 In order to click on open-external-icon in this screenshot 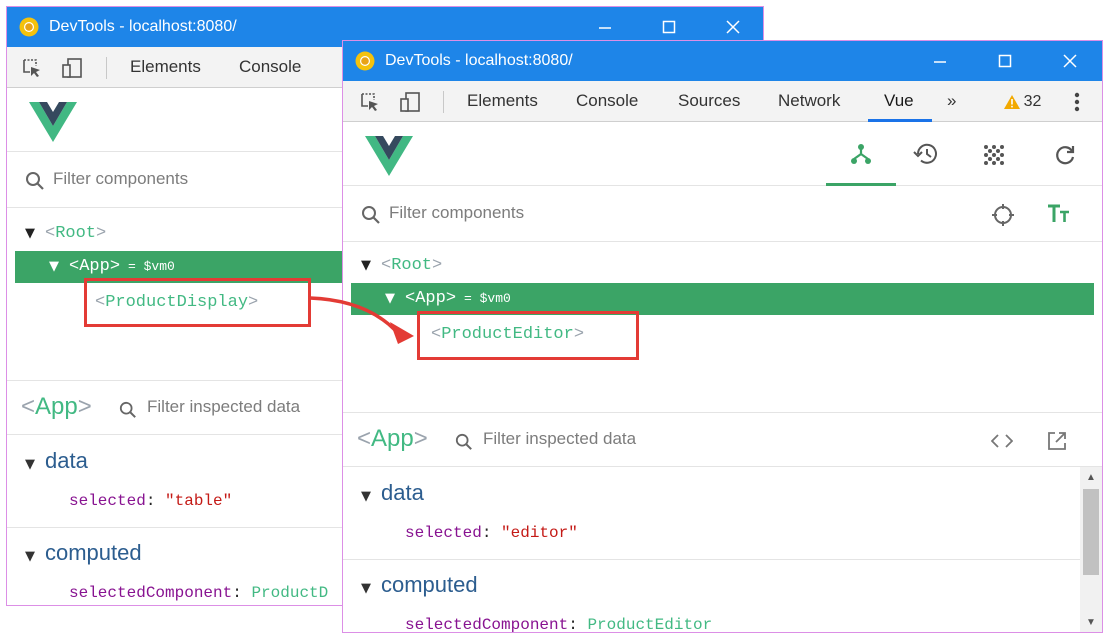, I will do `click(1057, 441)`.